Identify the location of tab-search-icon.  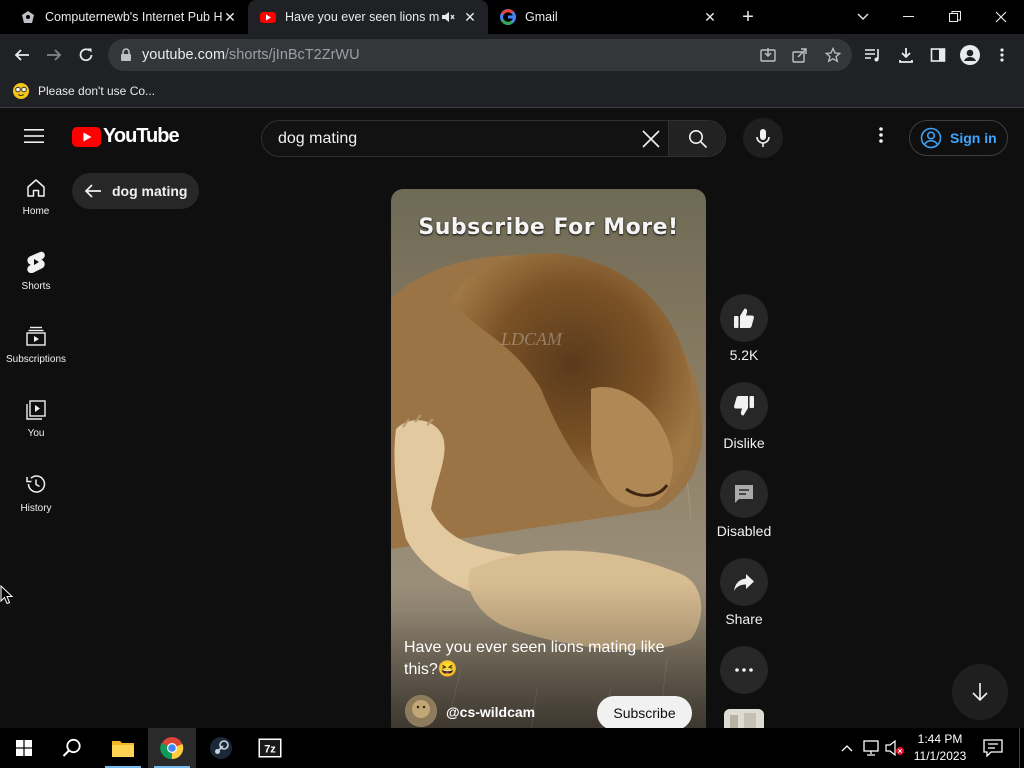
(863, 17).